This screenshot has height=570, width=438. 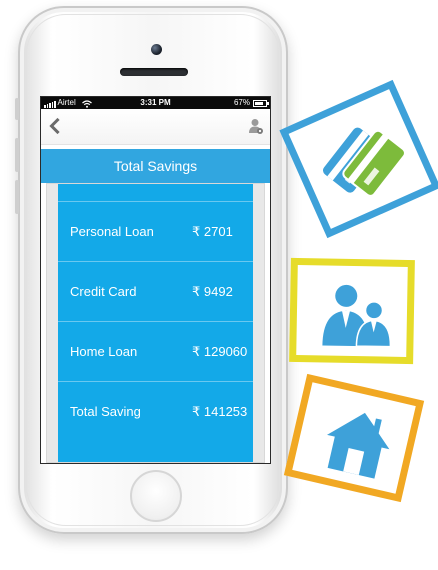 I want to click on people-icon, so click(x=357, y=316).